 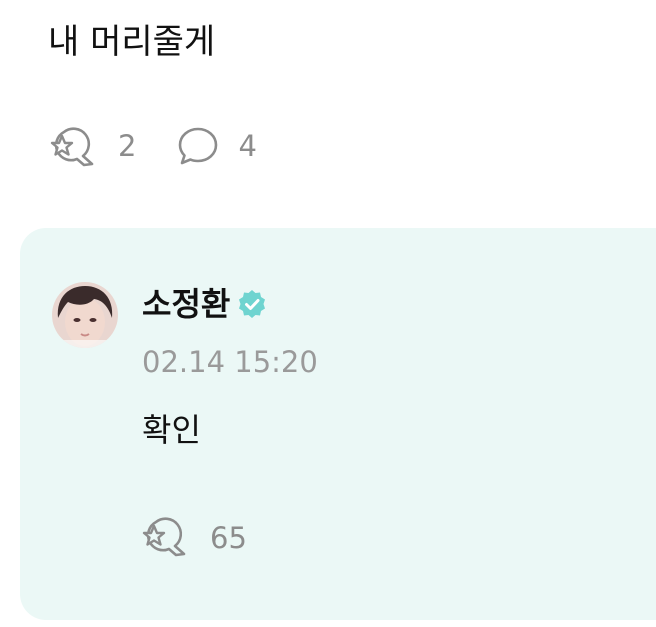 I want to click on verified-badge-icon, so click(x=252, y=304).